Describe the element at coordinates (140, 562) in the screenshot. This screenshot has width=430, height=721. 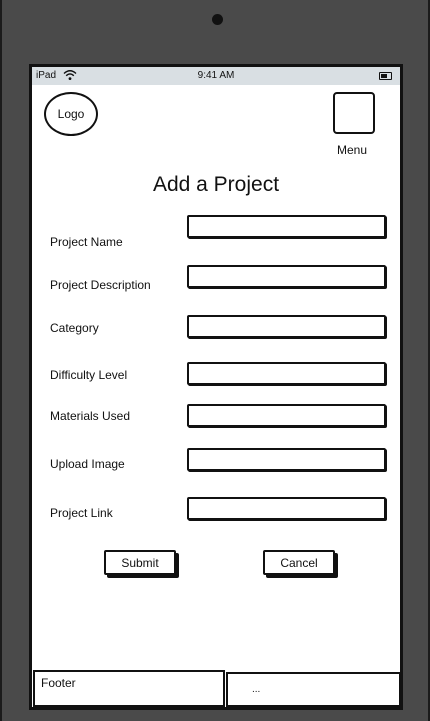
I see `submit-button: Submit` at that location.